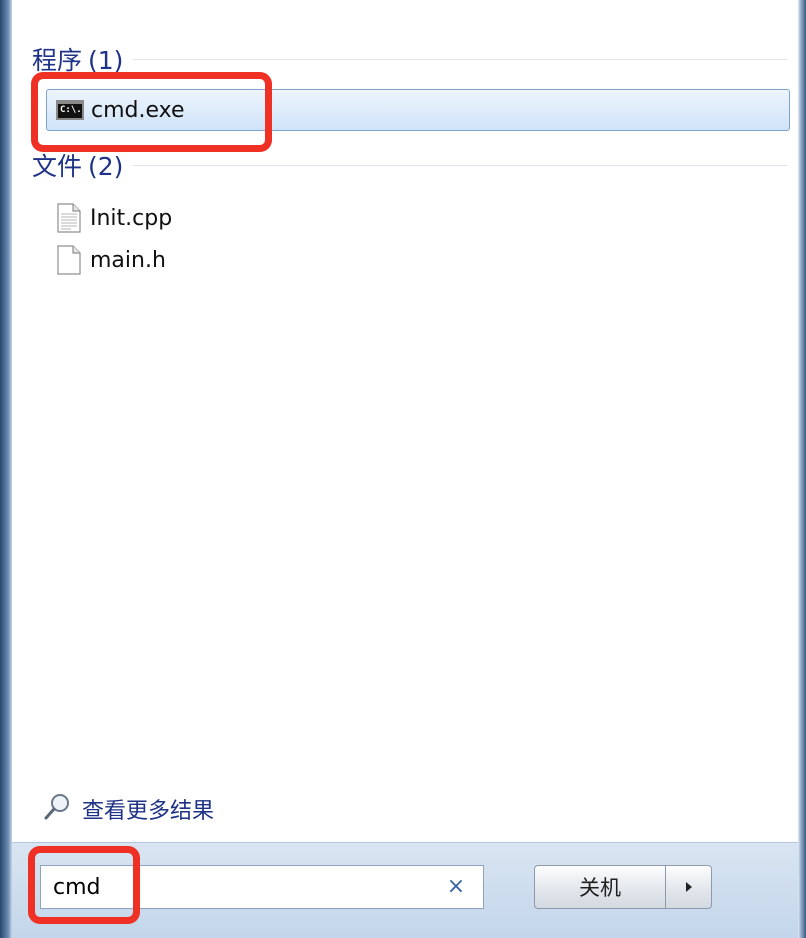 This screenshot has height=938, width=806. I want to click on group-count-programs: (1), so click(106, 60).